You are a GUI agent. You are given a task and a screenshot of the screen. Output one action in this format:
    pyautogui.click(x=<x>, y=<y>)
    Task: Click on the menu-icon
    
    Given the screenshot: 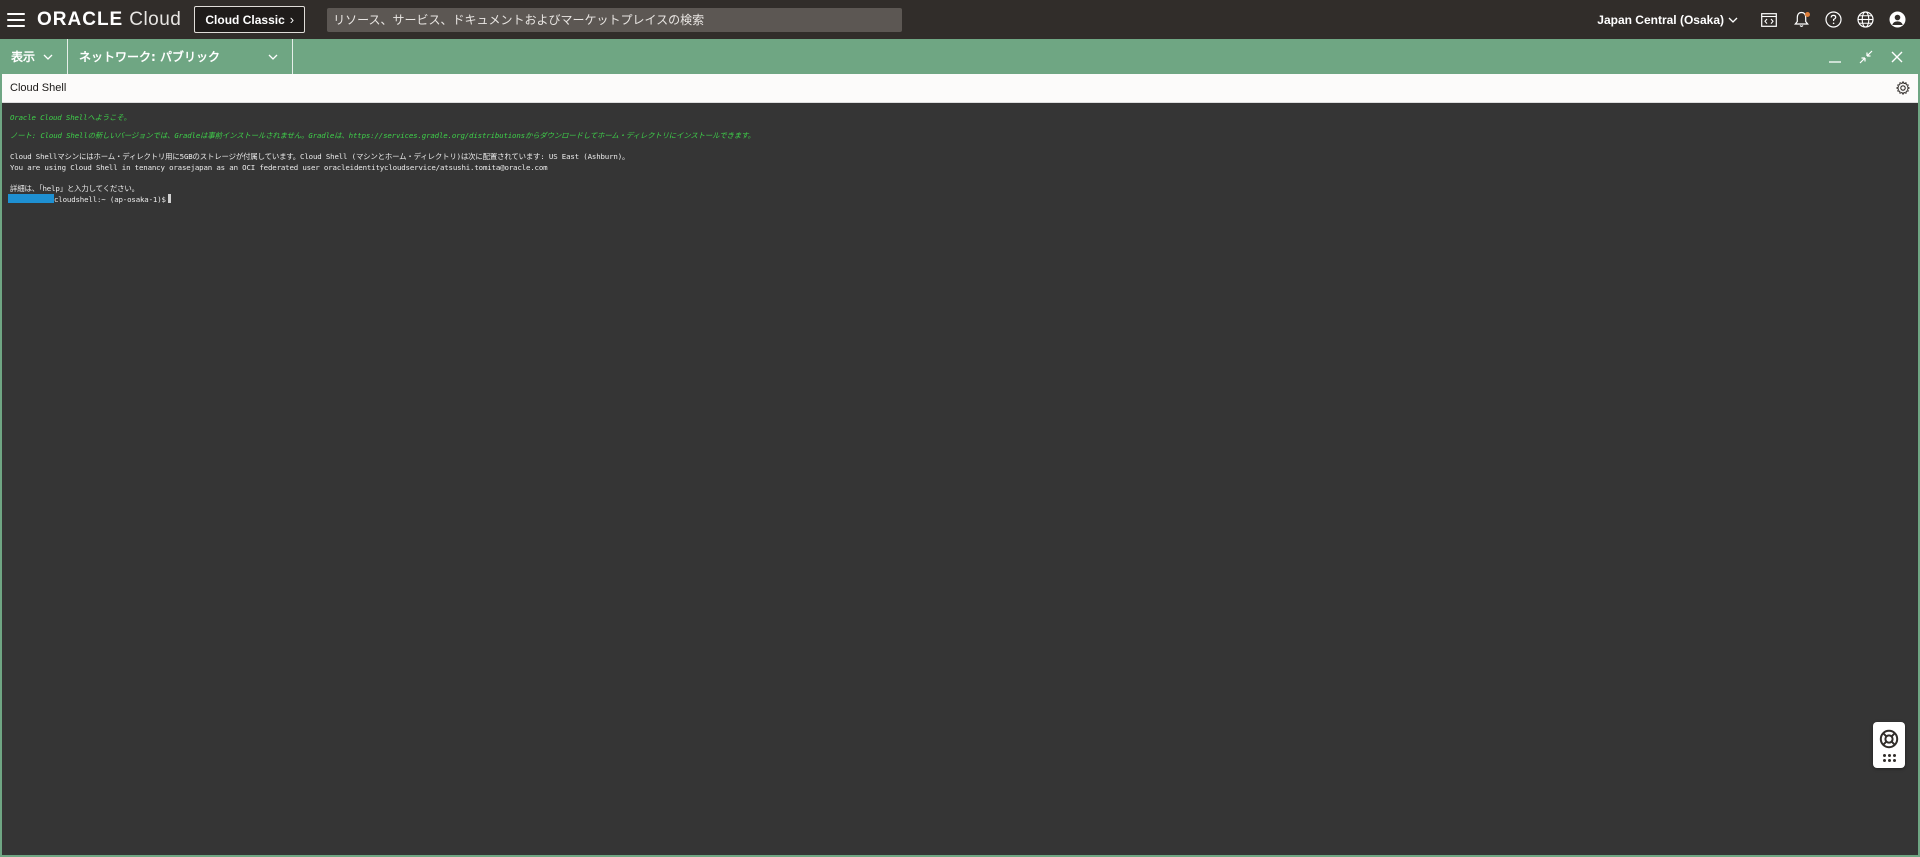 What is the action you would take?
    pyautogui.click(x=16, y=19)
    